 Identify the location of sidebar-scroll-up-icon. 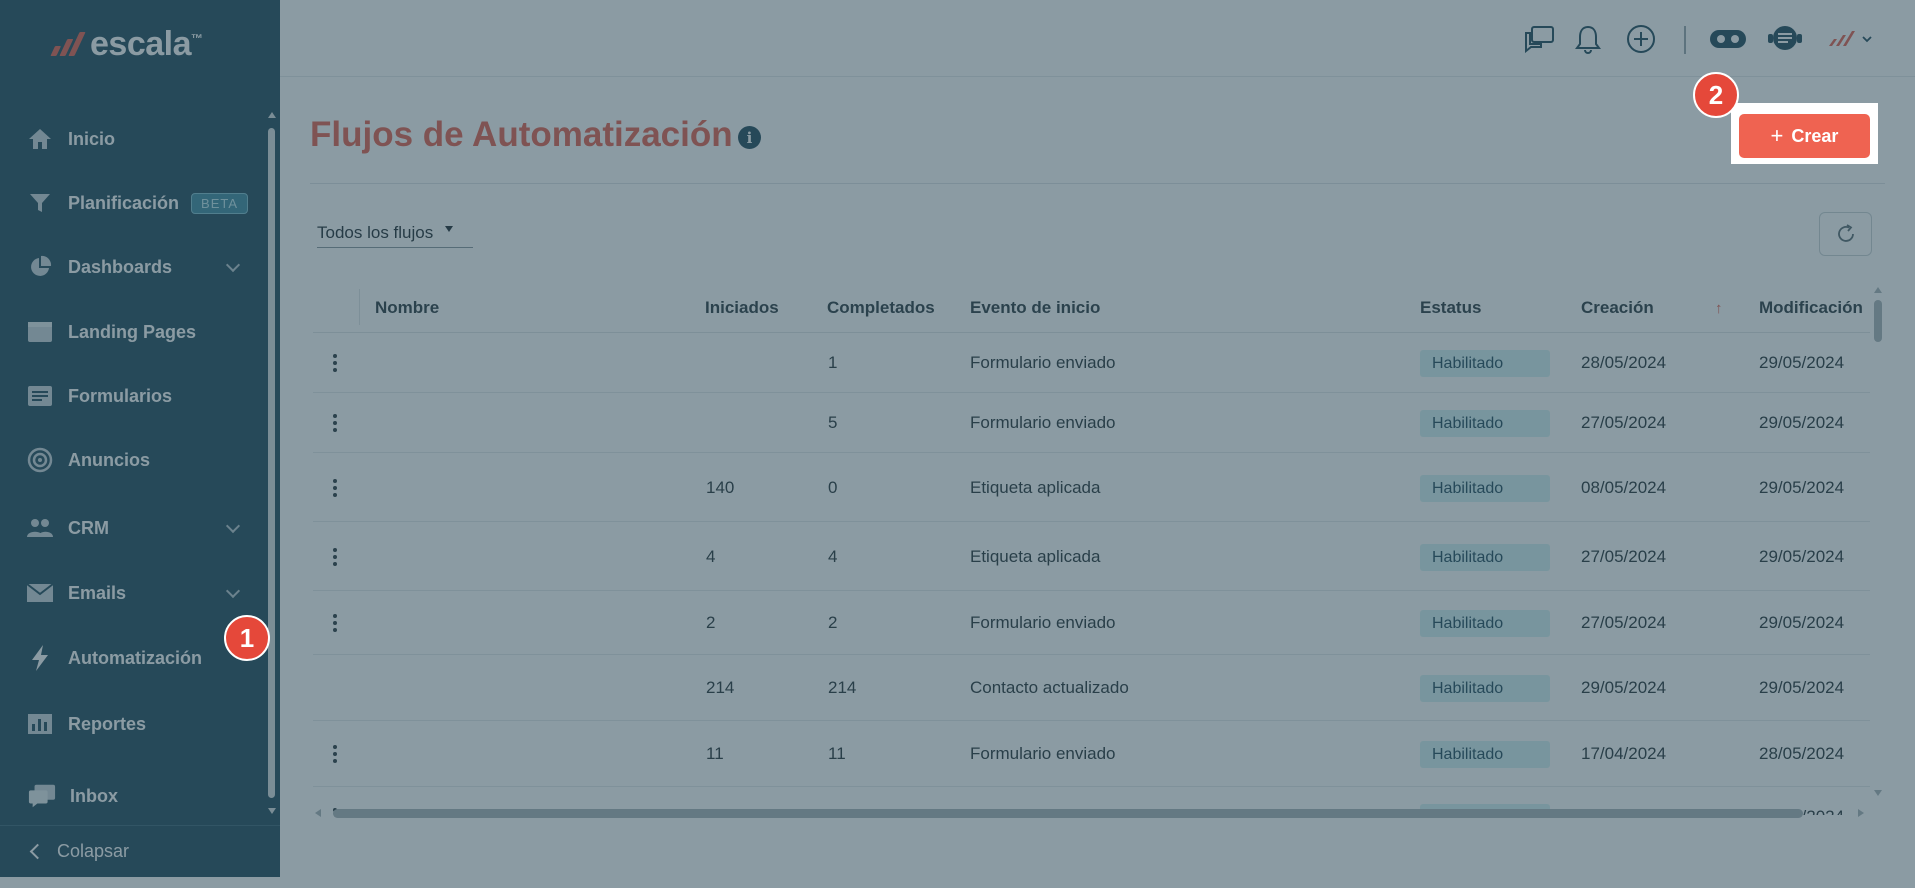
(272, 115).